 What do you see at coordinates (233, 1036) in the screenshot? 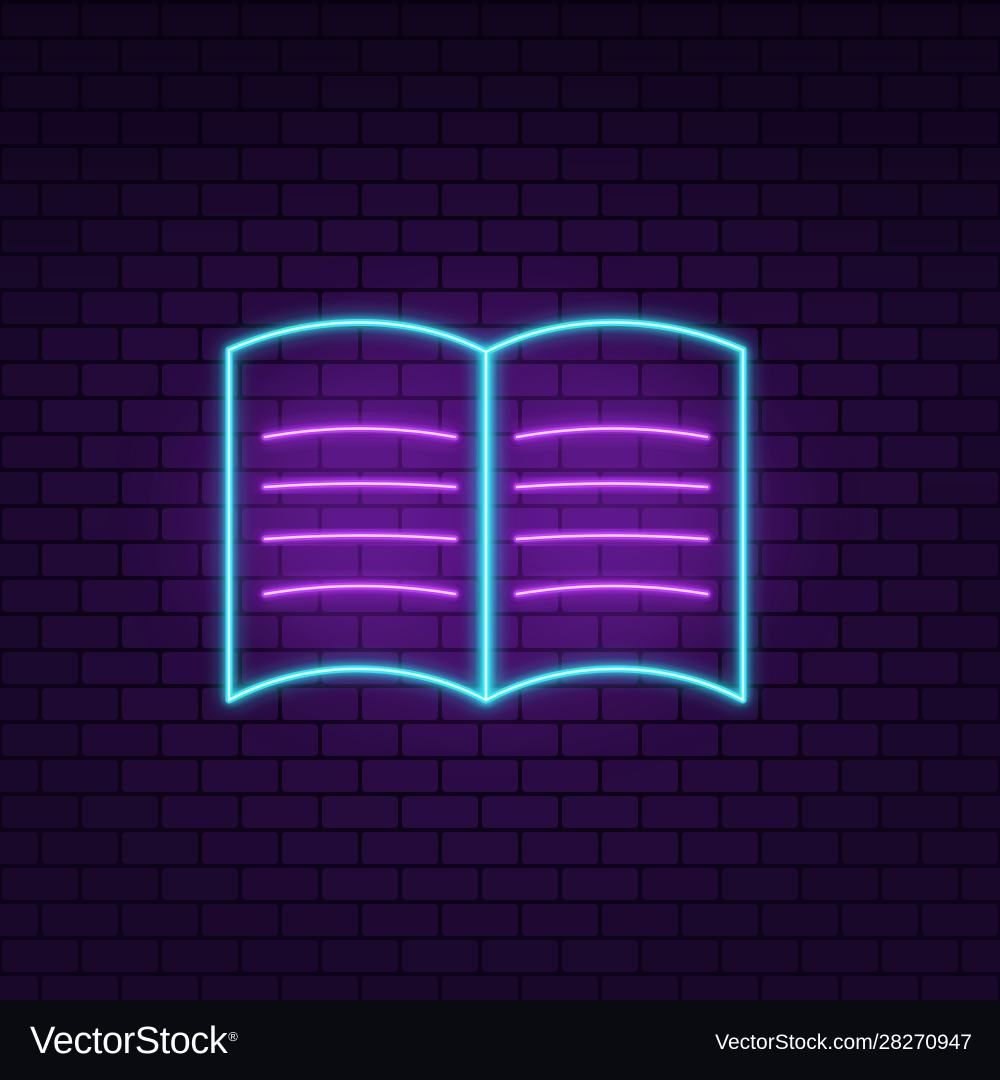
I see `registered-mark: ®` at bounding box center [233, 1036].